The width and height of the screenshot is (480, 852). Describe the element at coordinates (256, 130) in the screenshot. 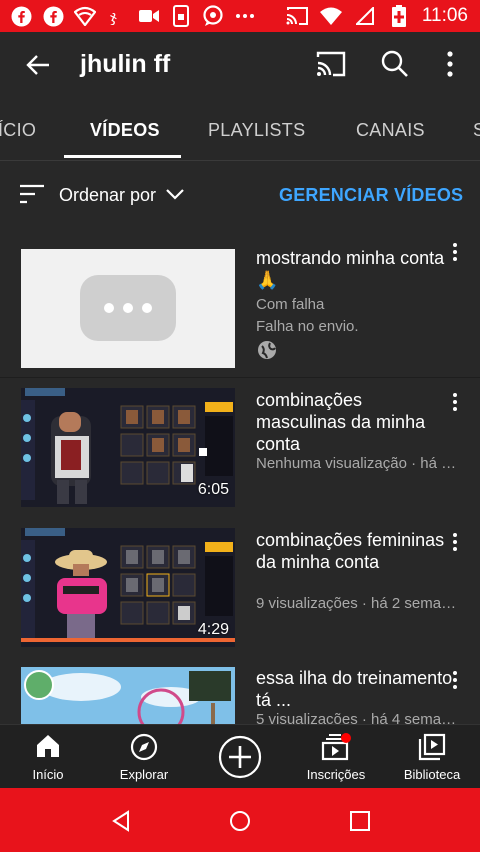

I see `tab-playlists: PLAYLISTS` at that location.